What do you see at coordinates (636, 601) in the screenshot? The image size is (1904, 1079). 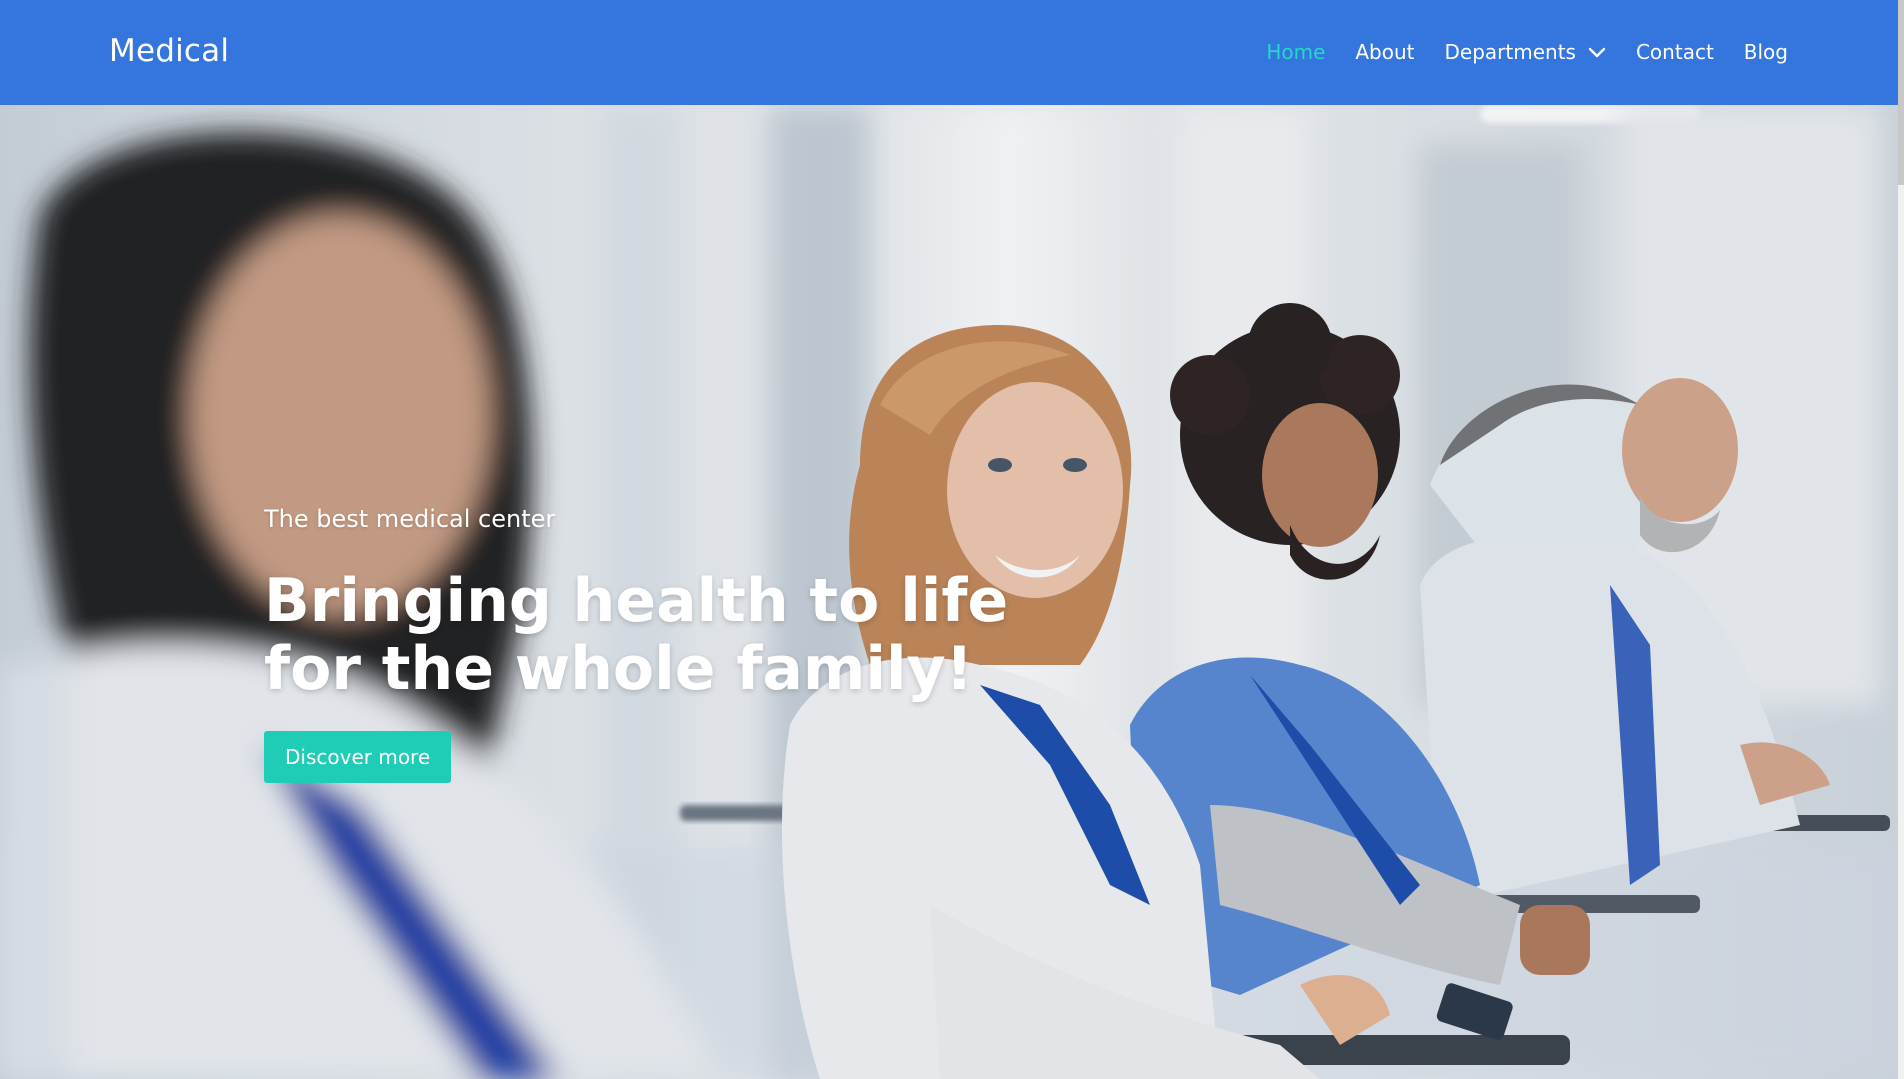 I see `hero-title-line-1: Bringing health to life` at bounding box center [636, 601].